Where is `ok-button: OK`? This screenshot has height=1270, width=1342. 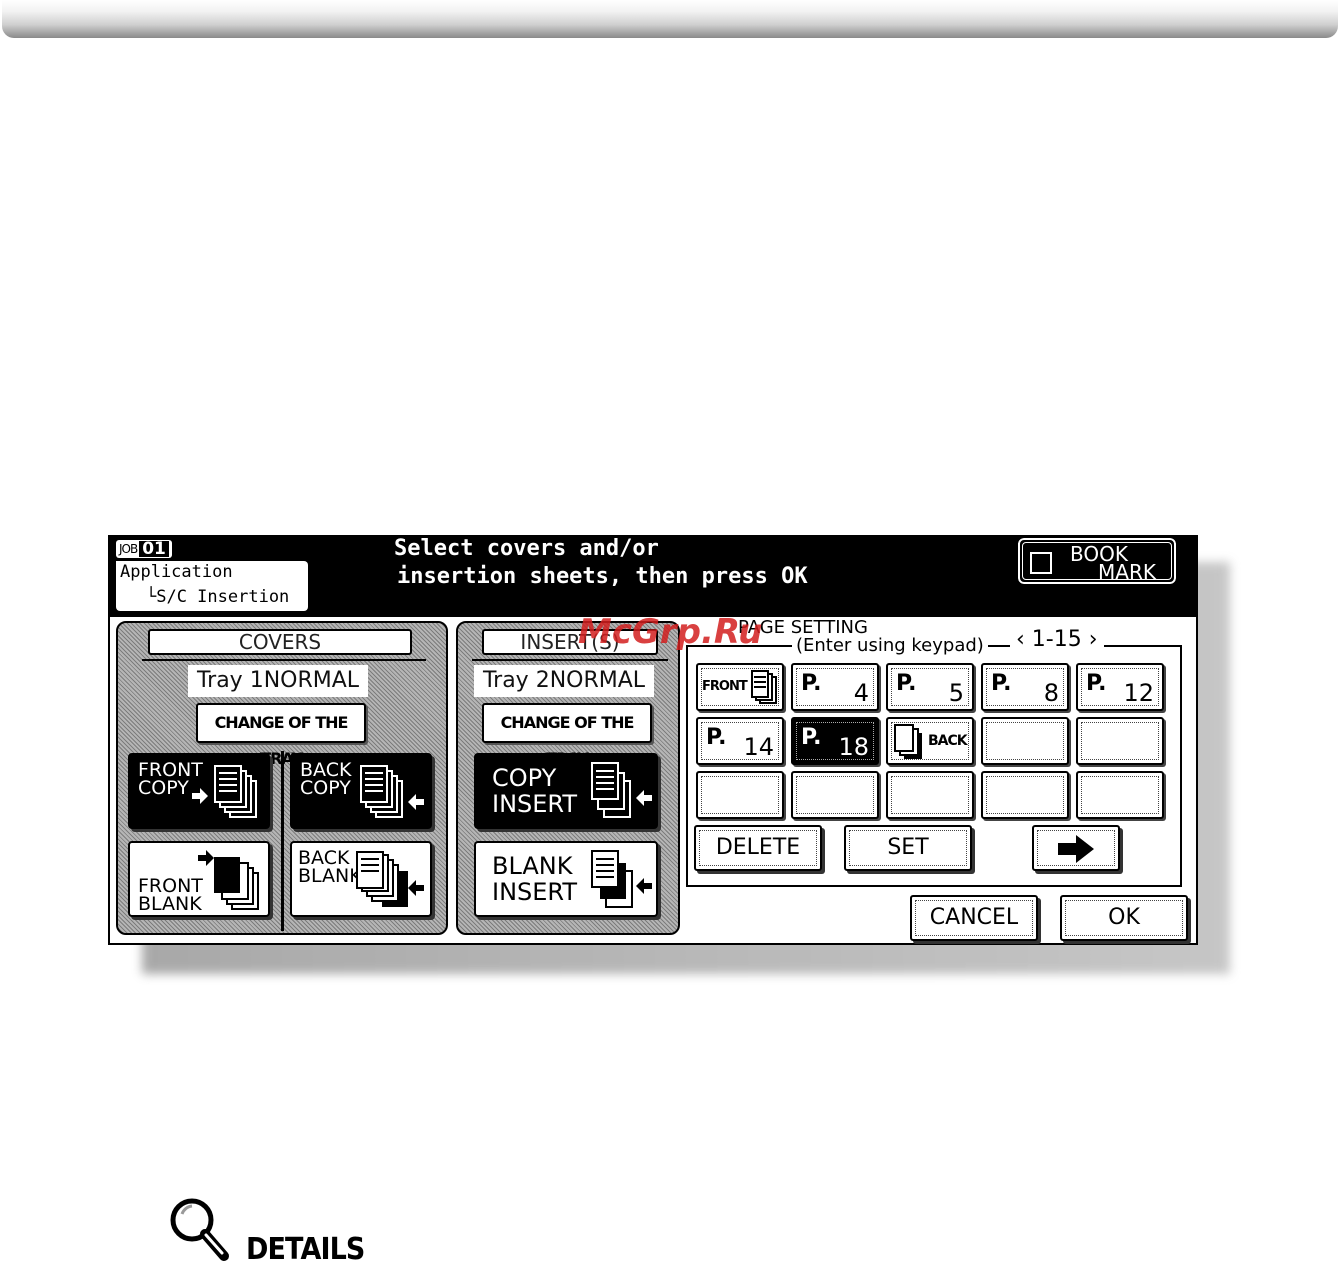
ok-button: OK is located at coordinates (1124, 918).